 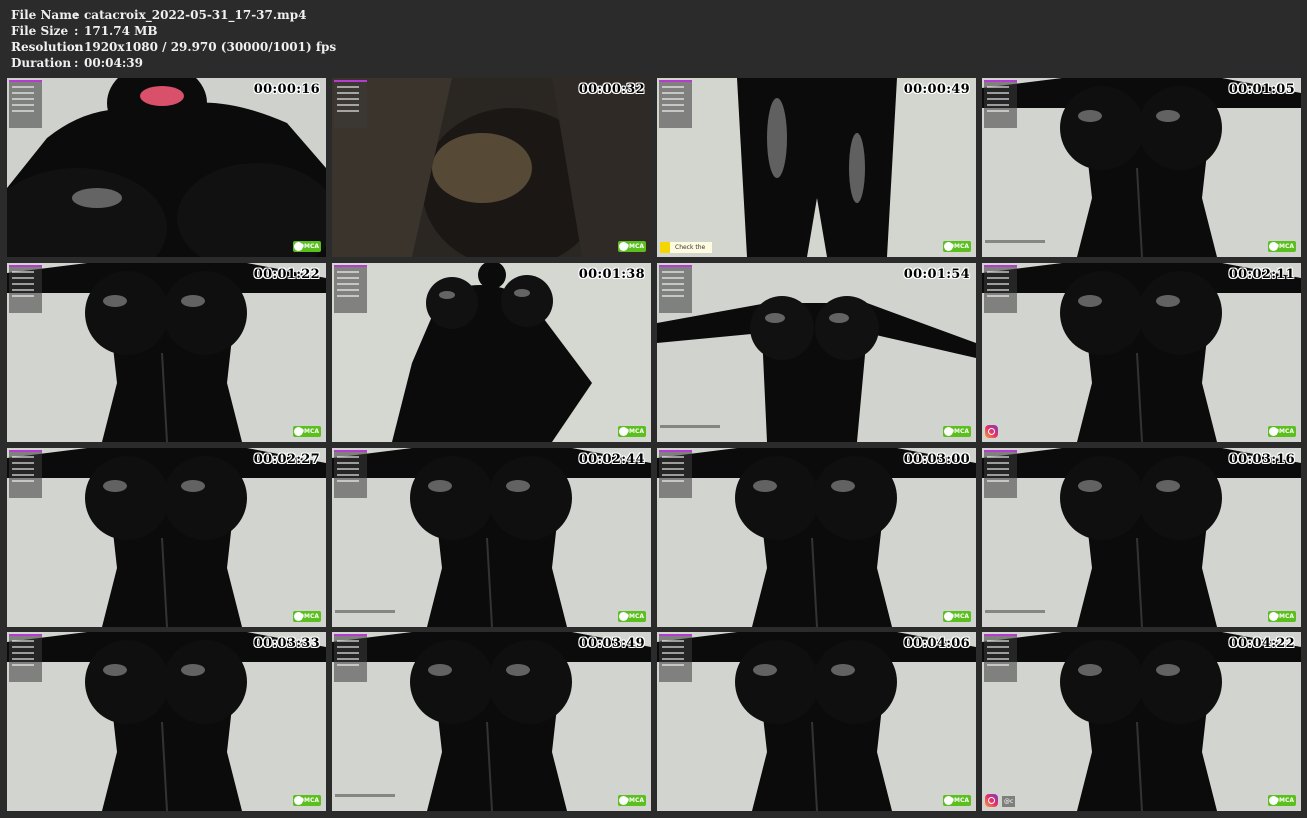 What do you see at coordinates (611, 274) in the screenshot?
I see `timestamp: 00:01:38` at bounding box center [611, 274].